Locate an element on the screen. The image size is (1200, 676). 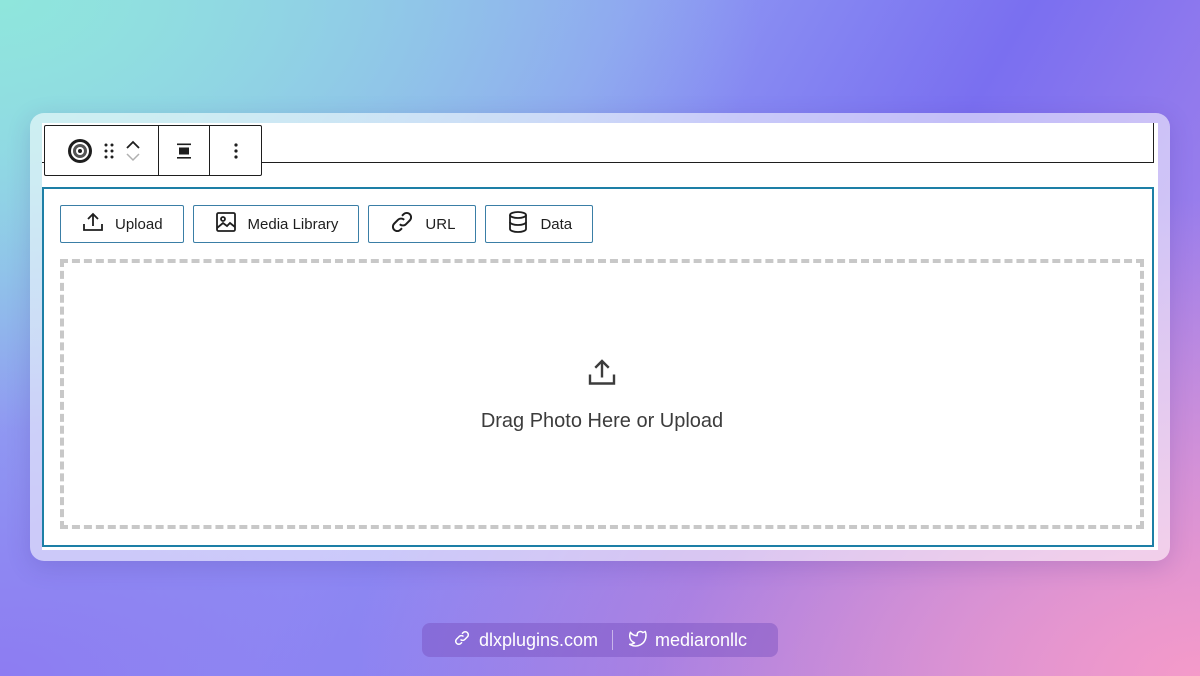
block-toolbar-group-options is located at coordinates (235, 150).